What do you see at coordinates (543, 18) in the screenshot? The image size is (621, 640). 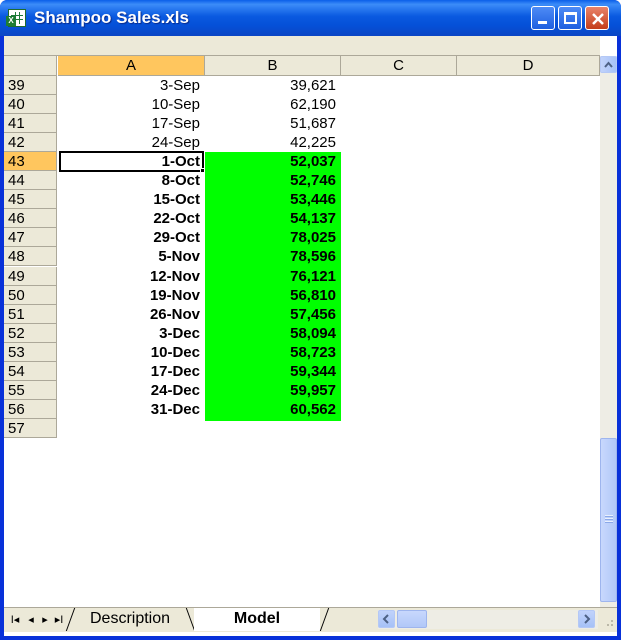 I see `minimize-button` at bounding box center [543, 18].